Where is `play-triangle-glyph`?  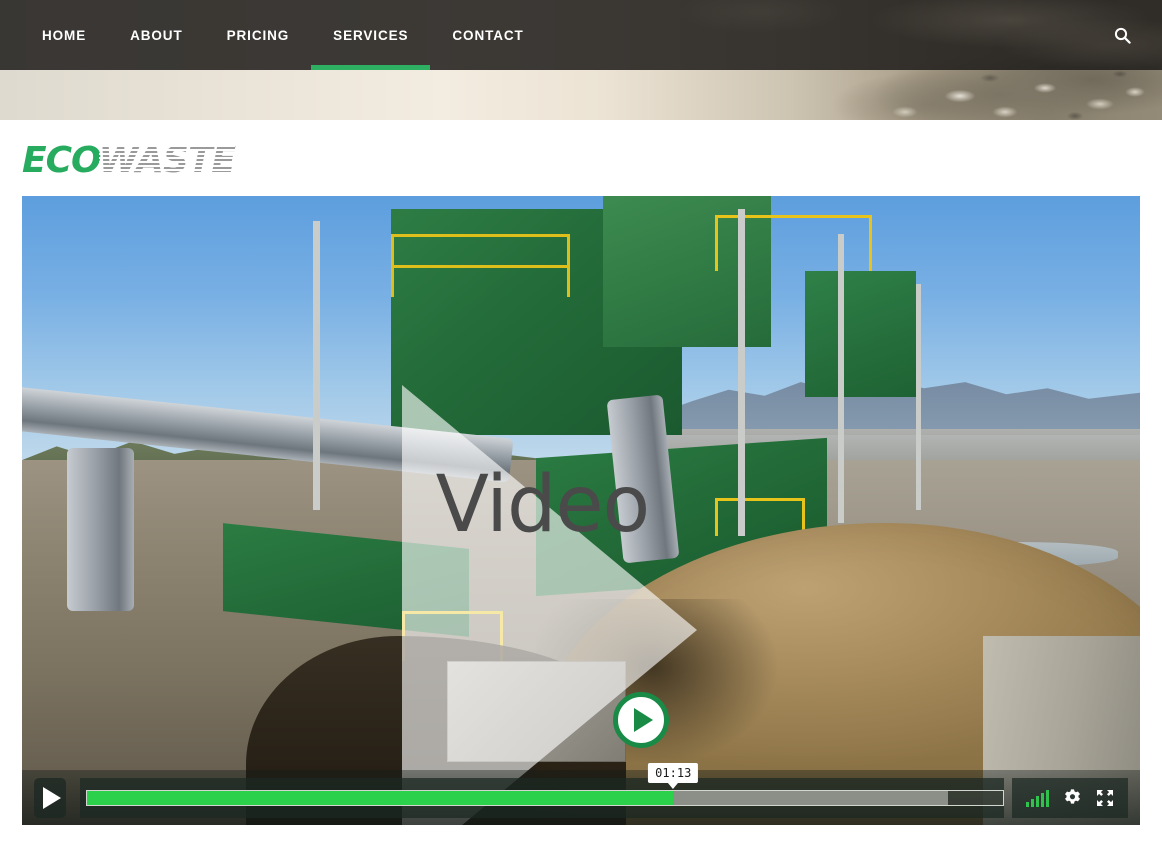
play-triangle-glyph is located at coordinates (643, 720).